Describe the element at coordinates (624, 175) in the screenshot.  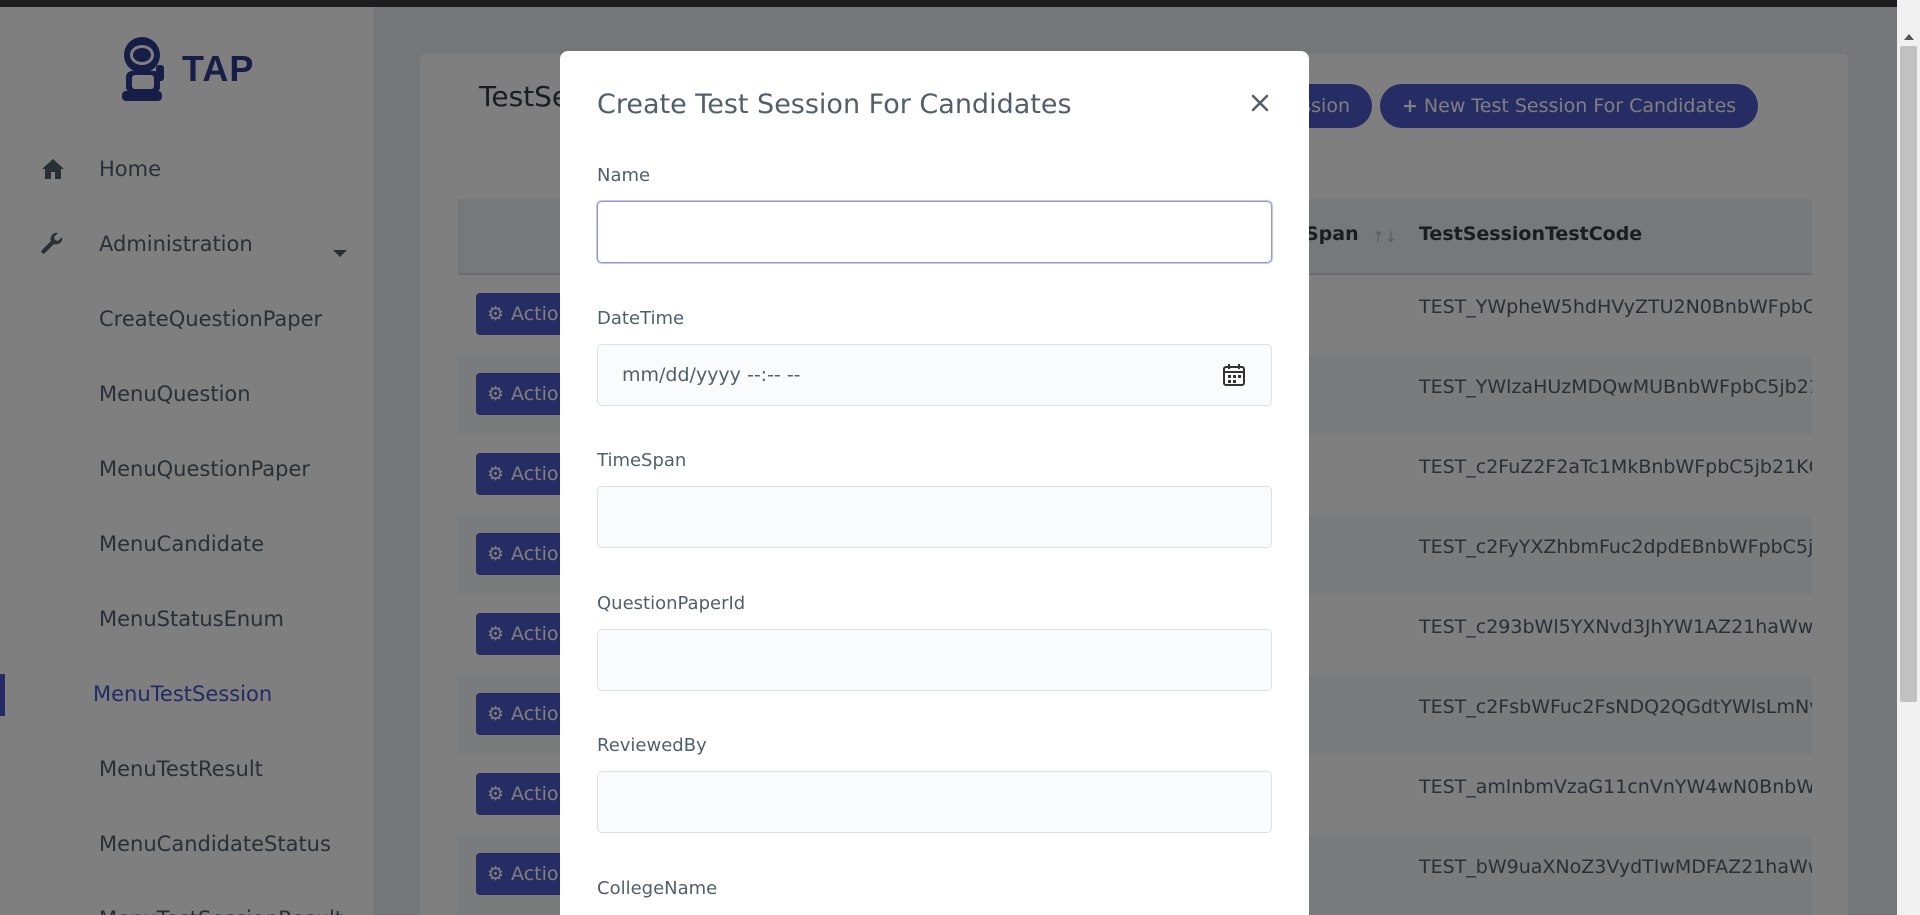
I see `name-label: Name` at that location.